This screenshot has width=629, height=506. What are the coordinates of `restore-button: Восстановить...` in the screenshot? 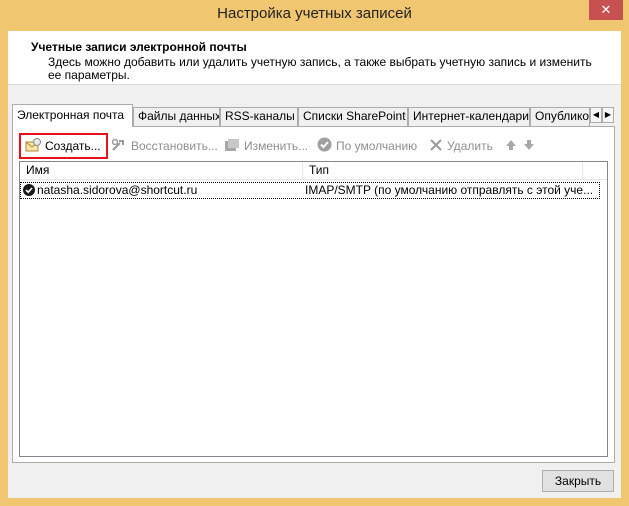 It's located at (164, 146).